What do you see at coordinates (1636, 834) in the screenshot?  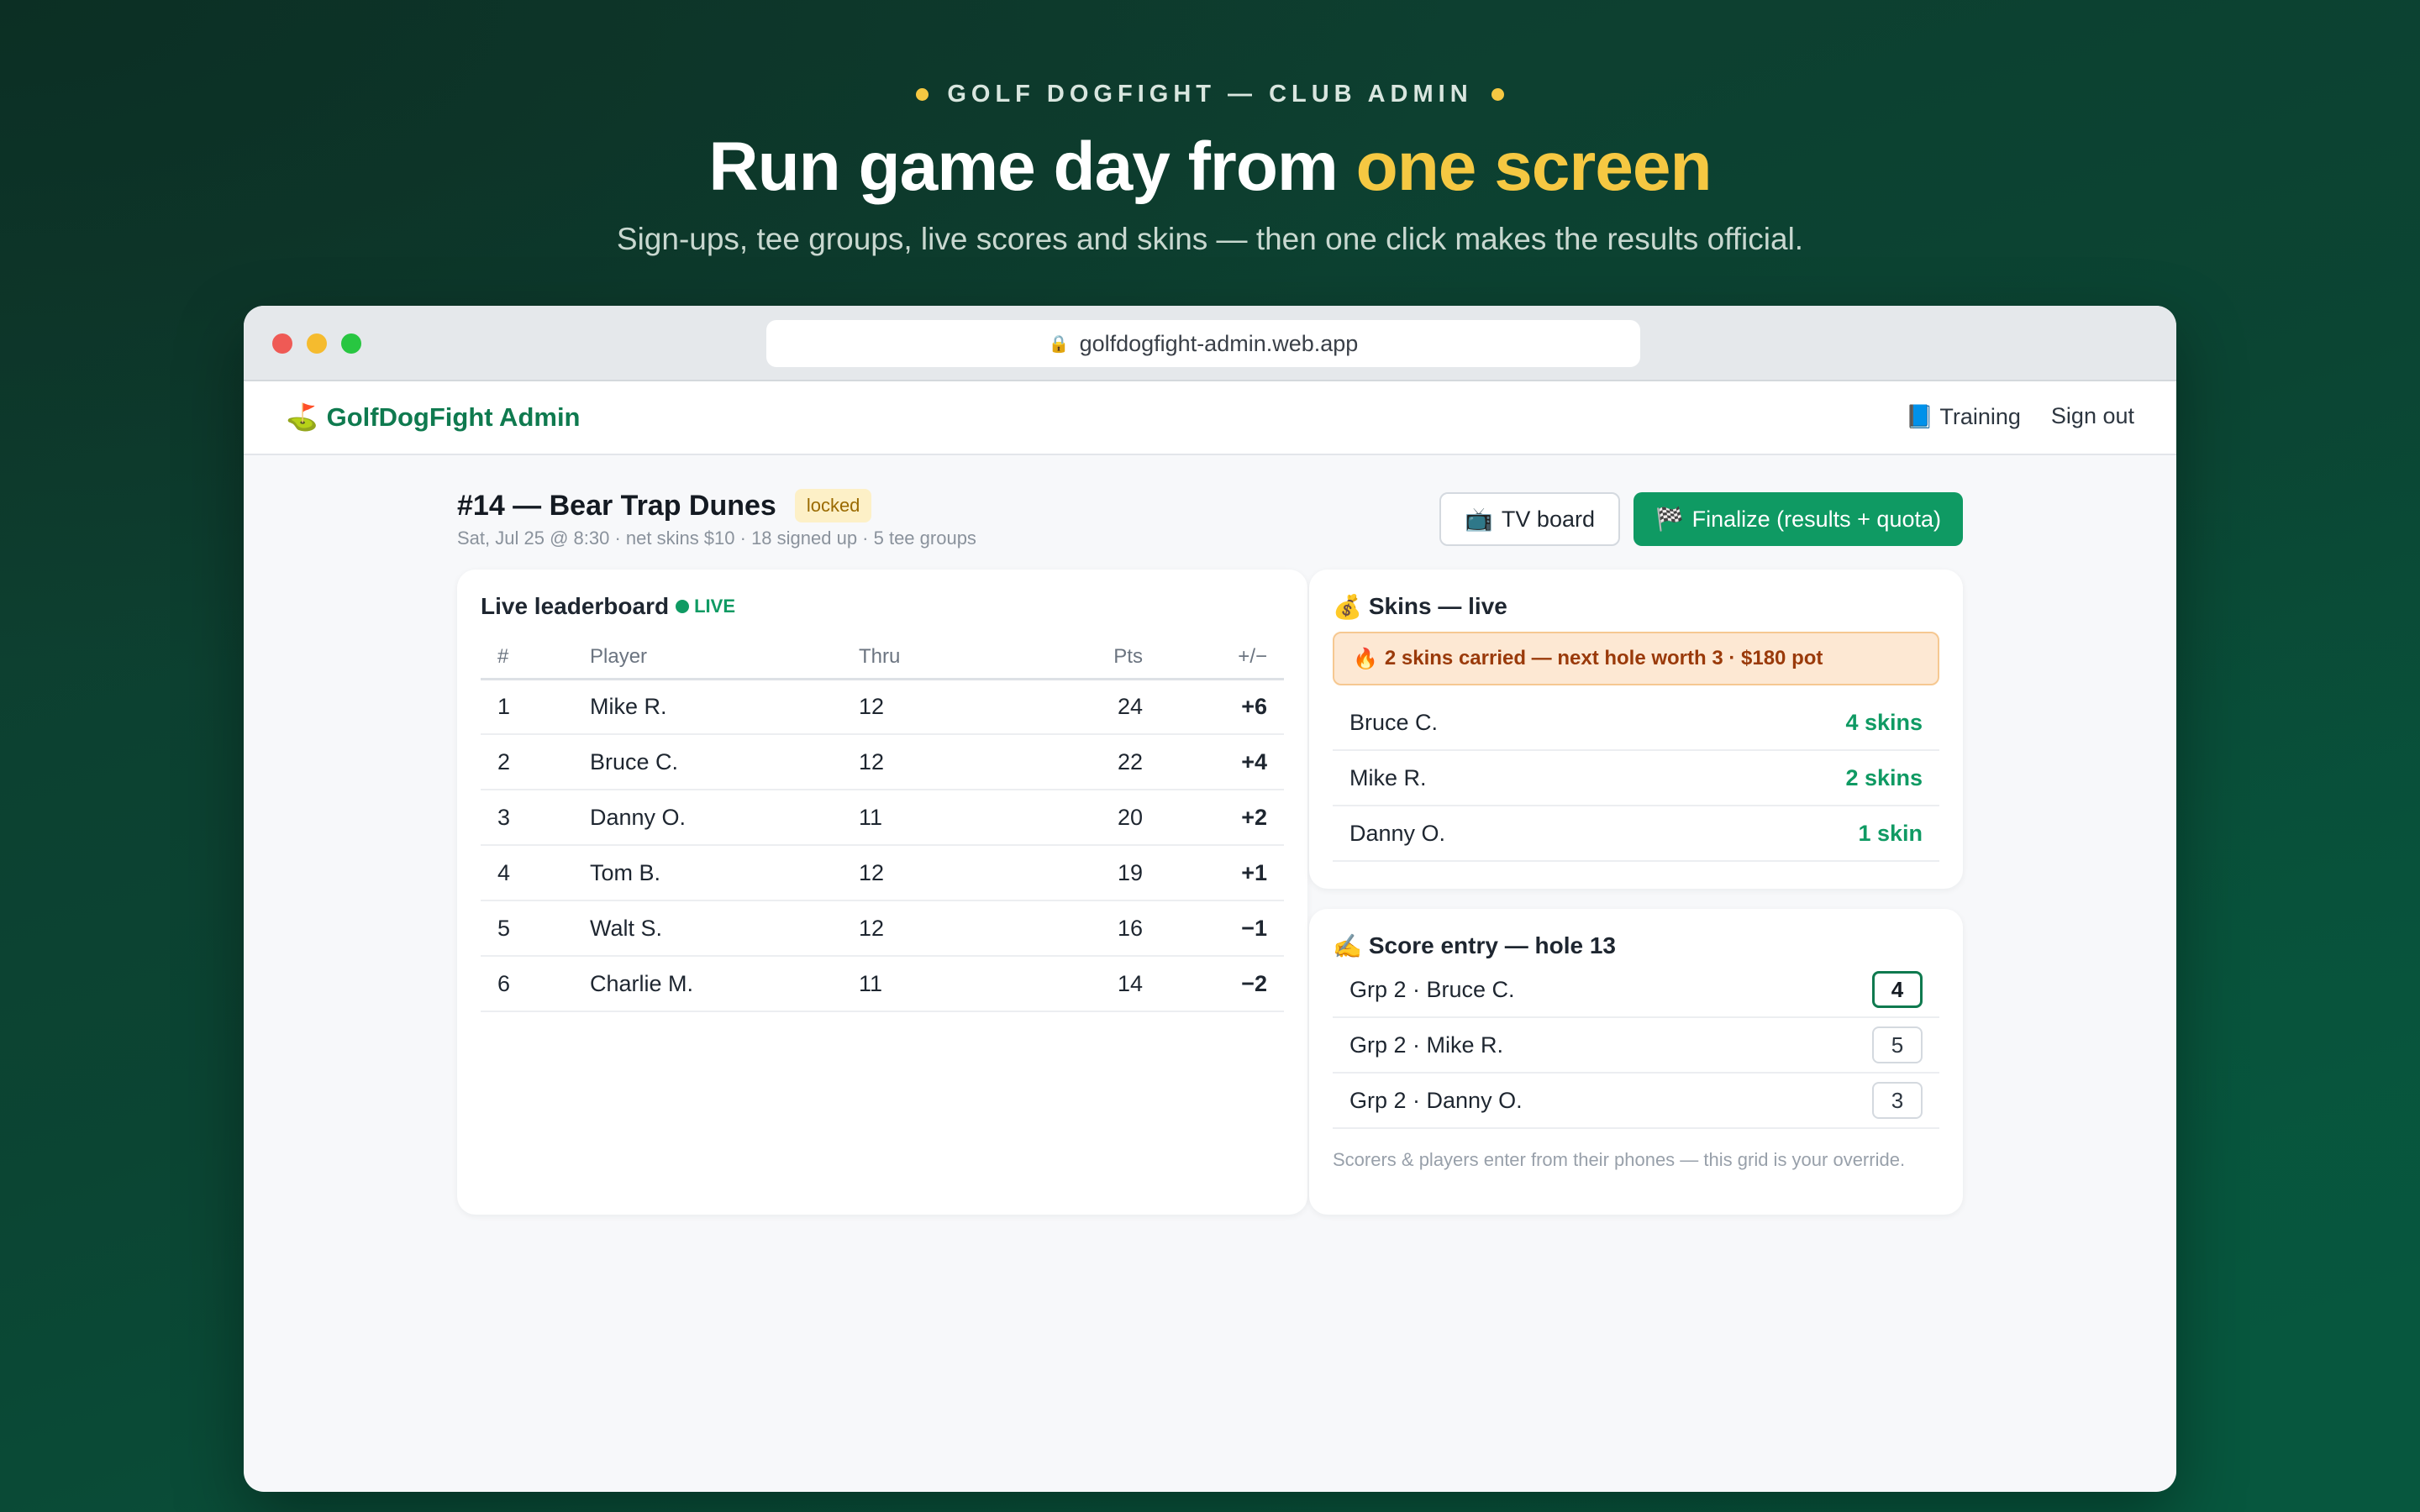 I see `list-item: Danny O. 1 skin` at bounding box center [1636, 834].